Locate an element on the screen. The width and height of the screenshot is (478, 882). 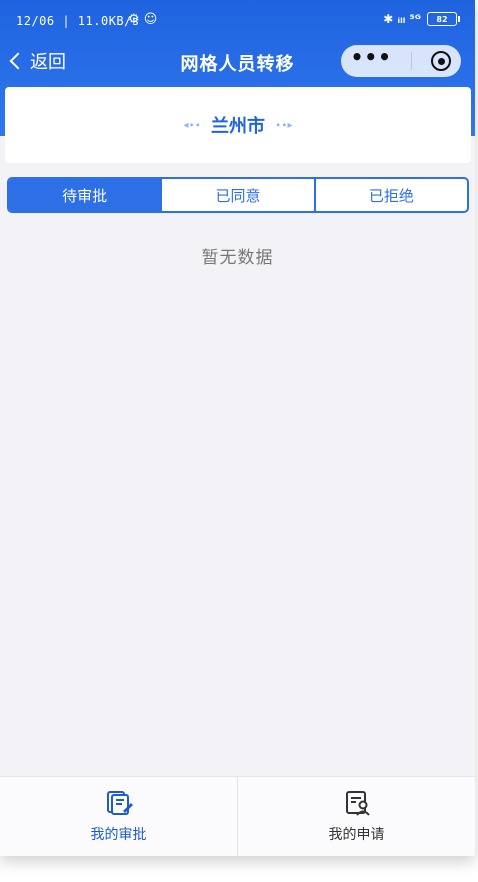
bottom-tab-my-approvals: 我的审批 is located at coordinates (118, 816).